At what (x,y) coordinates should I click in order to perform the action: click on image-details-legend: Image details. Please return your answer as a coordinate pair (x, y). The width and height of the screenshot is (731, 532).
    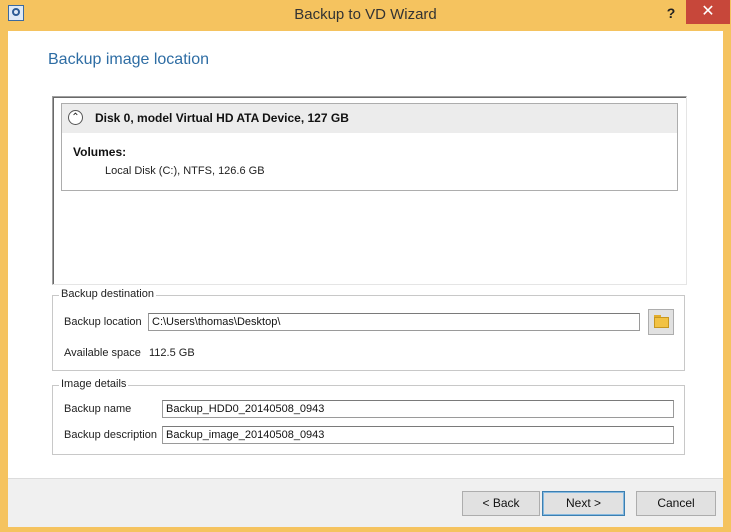
    Looking at the image, I should click on (94, 384).